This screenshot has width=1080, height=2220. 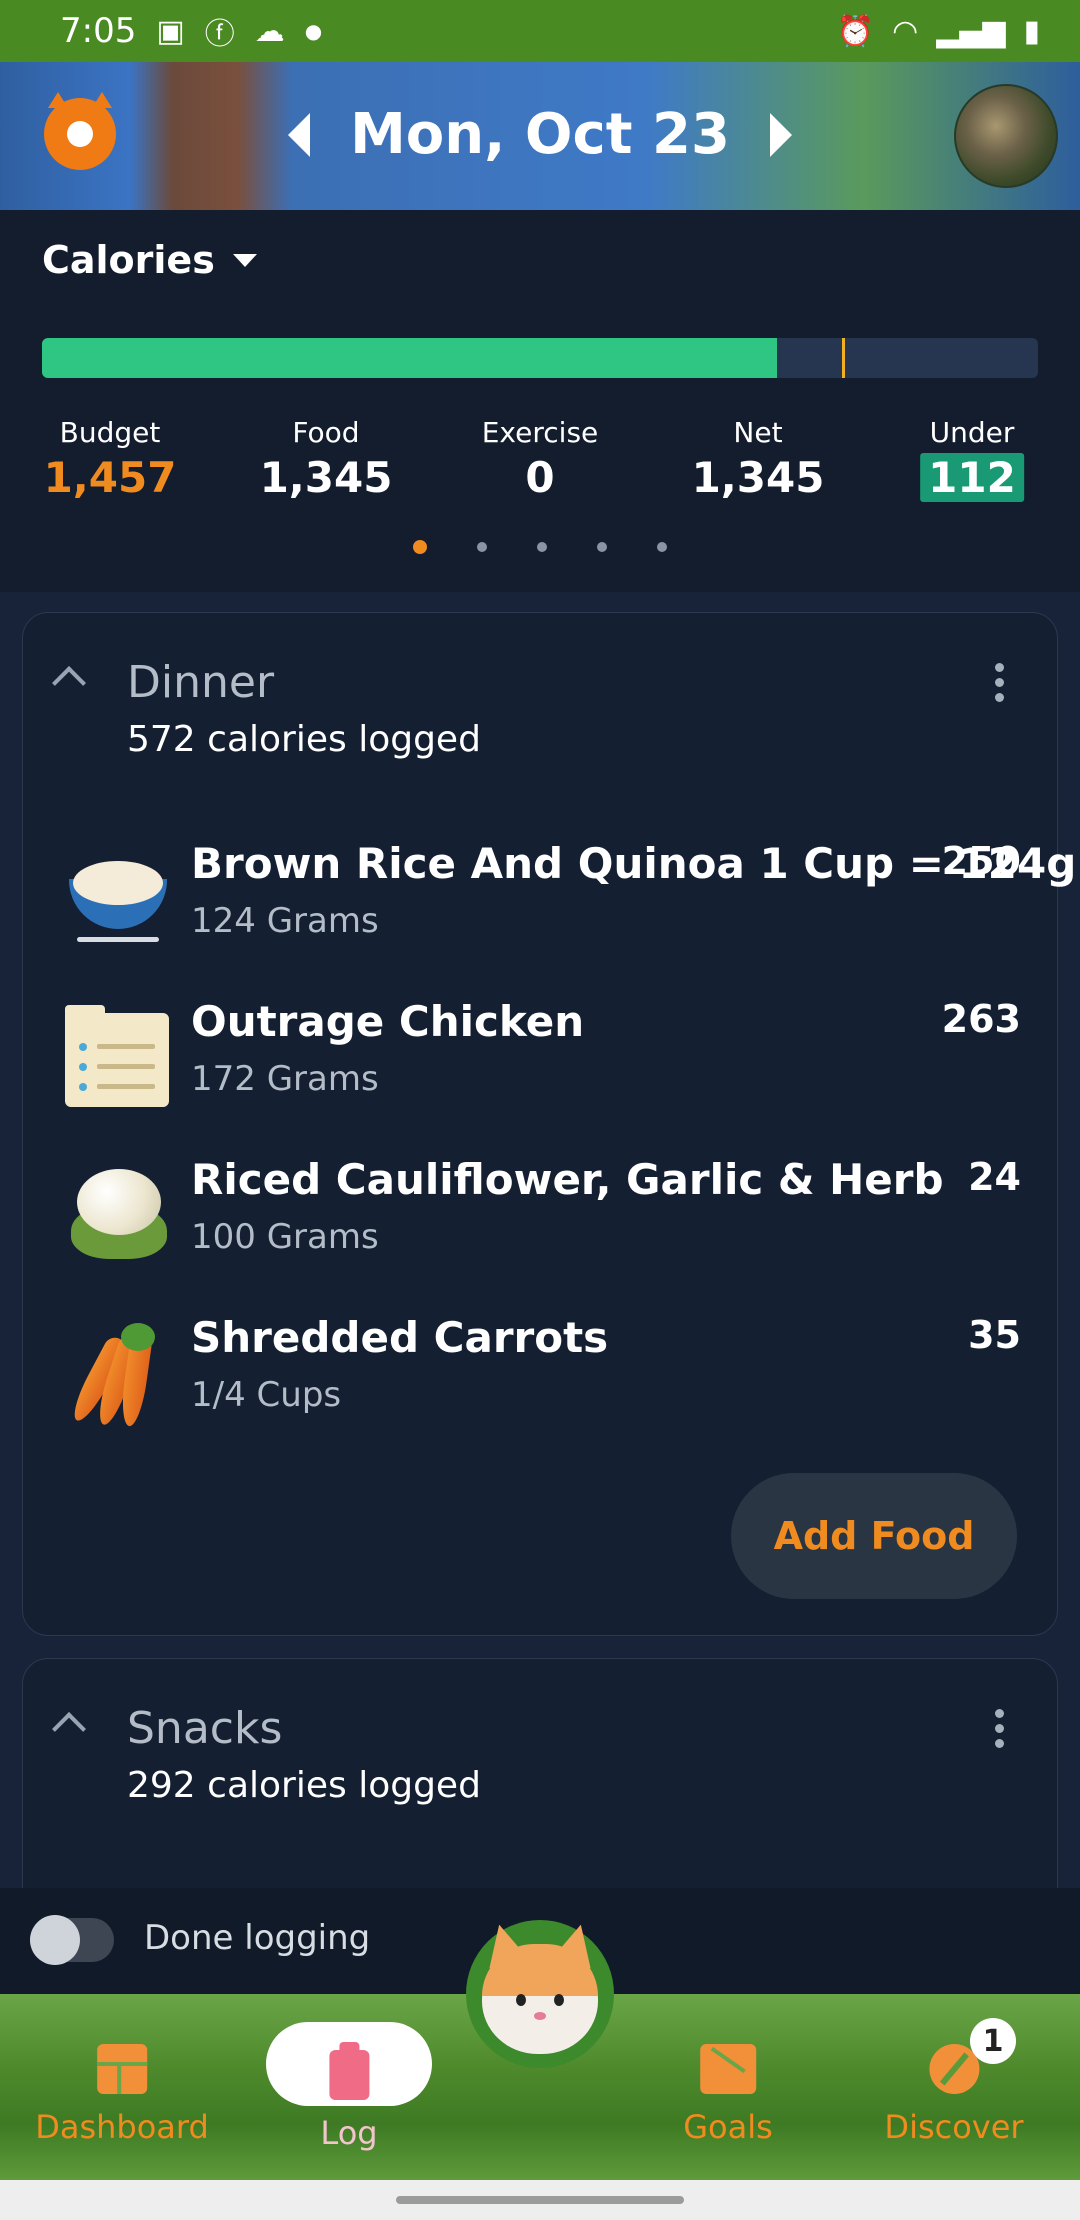 I want to click on stat-budget: Budget 1,457, so click(x=110, y=459).